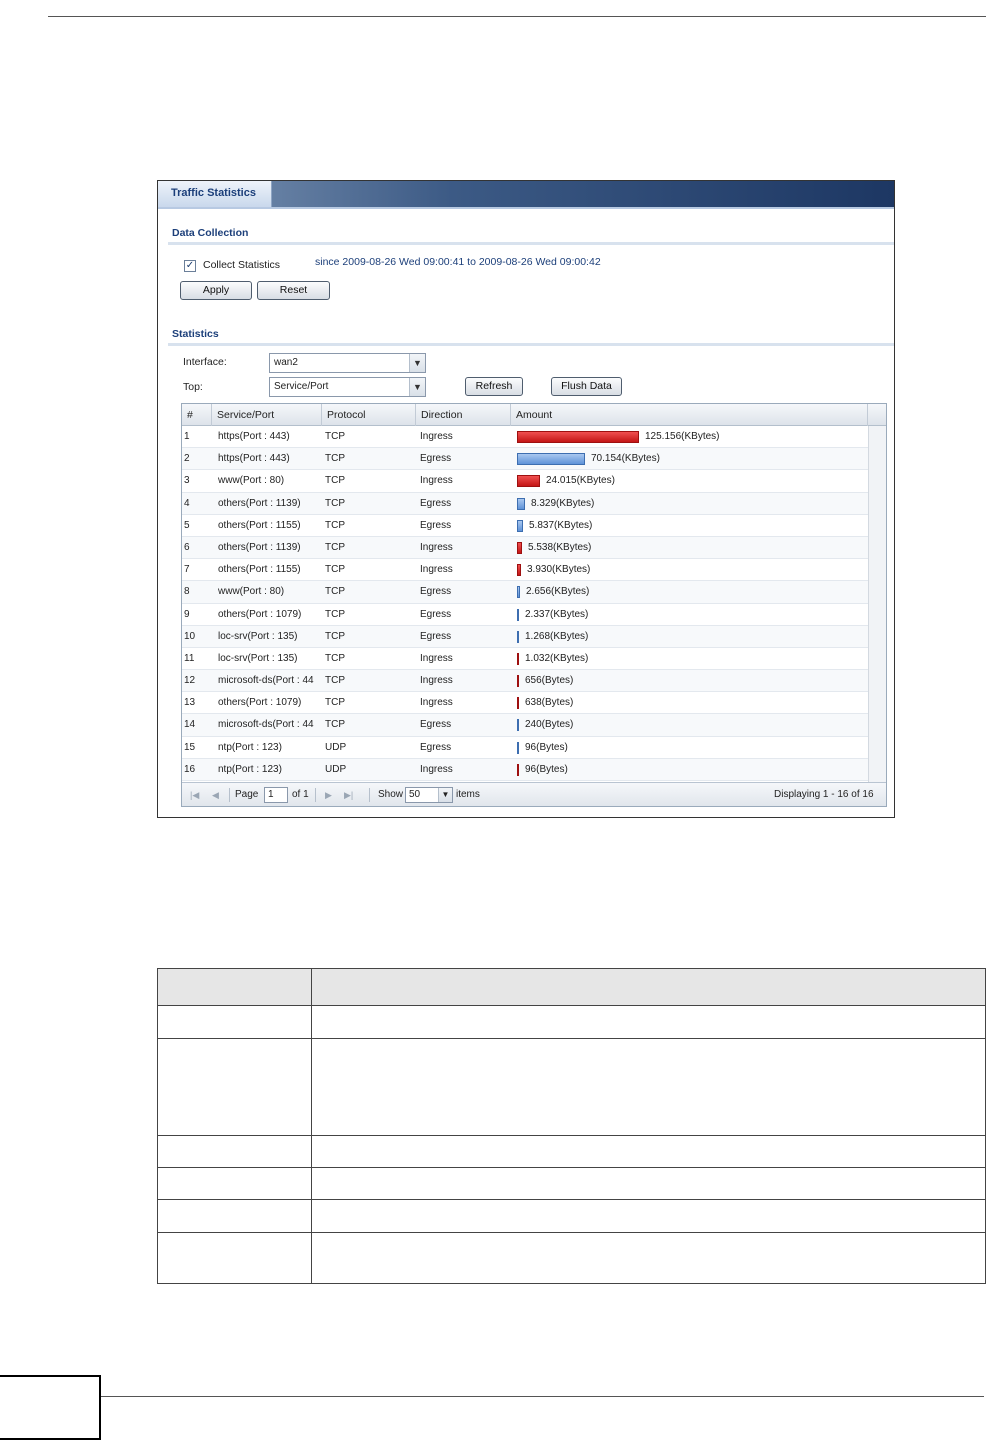  Describe the element at coordinates (250, 747) in the screenshot. I see `service-port-cell: ntp(Port : 123)` at that location.